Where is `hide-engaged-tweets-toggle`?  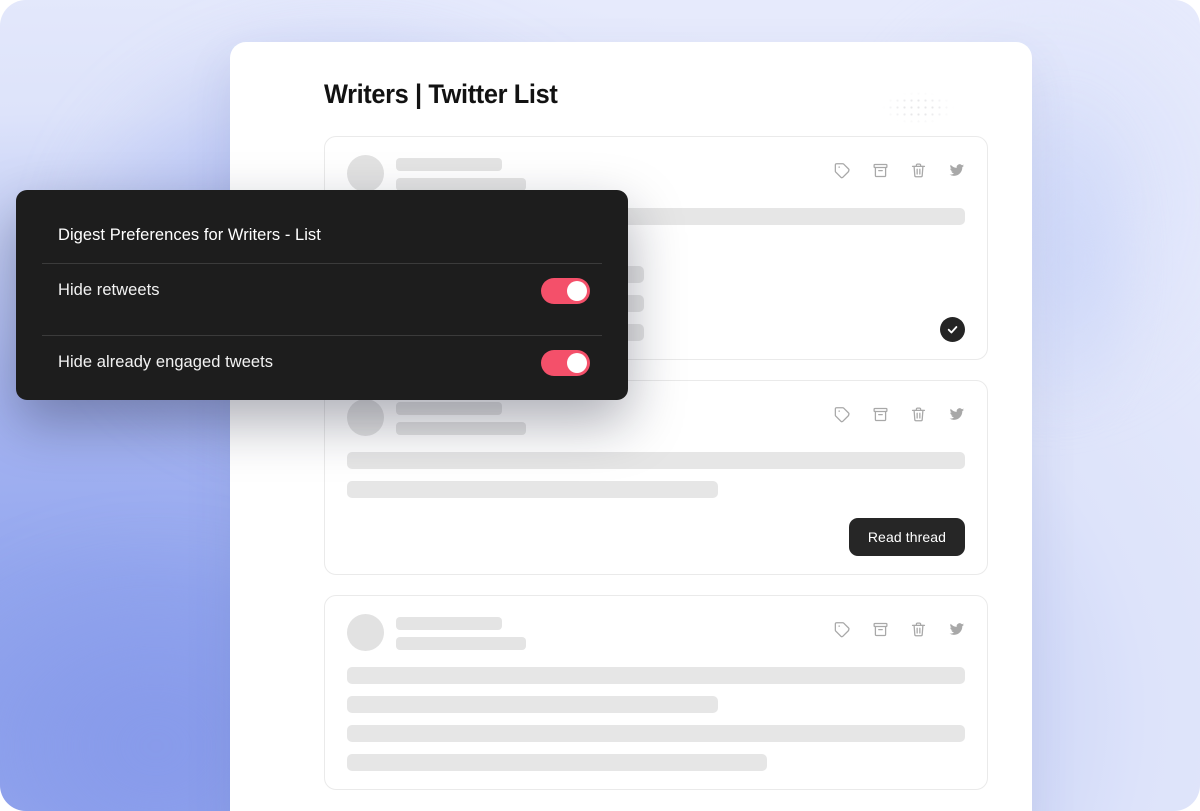 hide-engaged-tweets-toggle is located at coordinates (565, 362).